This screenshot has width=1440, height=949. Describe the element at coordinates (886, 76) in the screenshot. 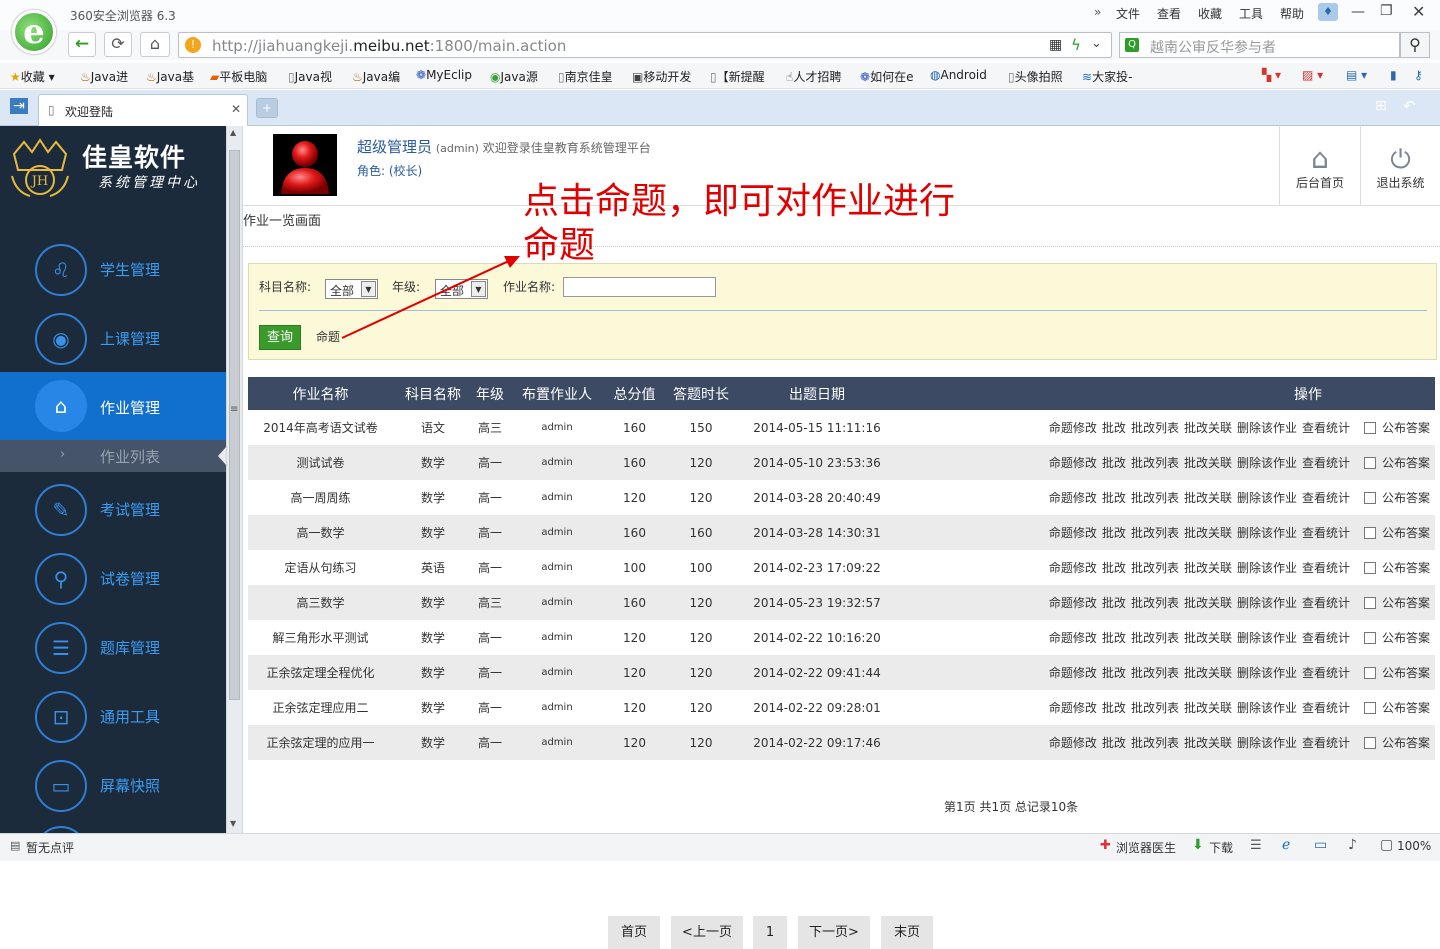

I see `bookmark-item: ❁如何在e` at that location.